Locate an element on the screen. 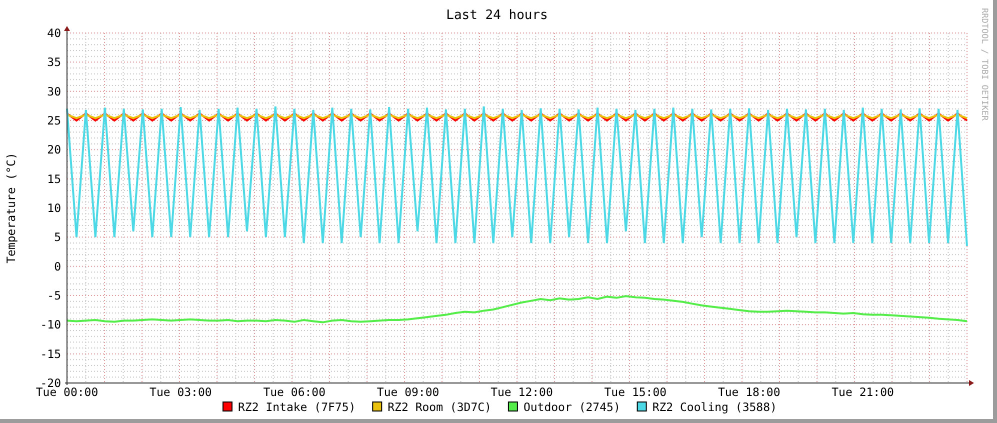 The width and height of the screenshot is (997, 423). y-tick-label: -10 is located at coordinates (50, 325).